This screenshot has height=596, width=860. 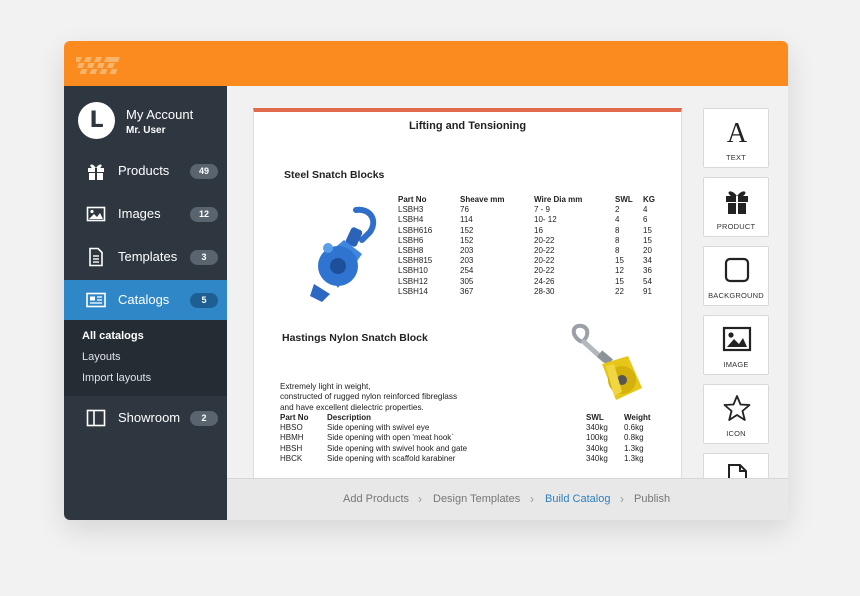 I want to click on count-badge: 5, so click(x=204, y=300).